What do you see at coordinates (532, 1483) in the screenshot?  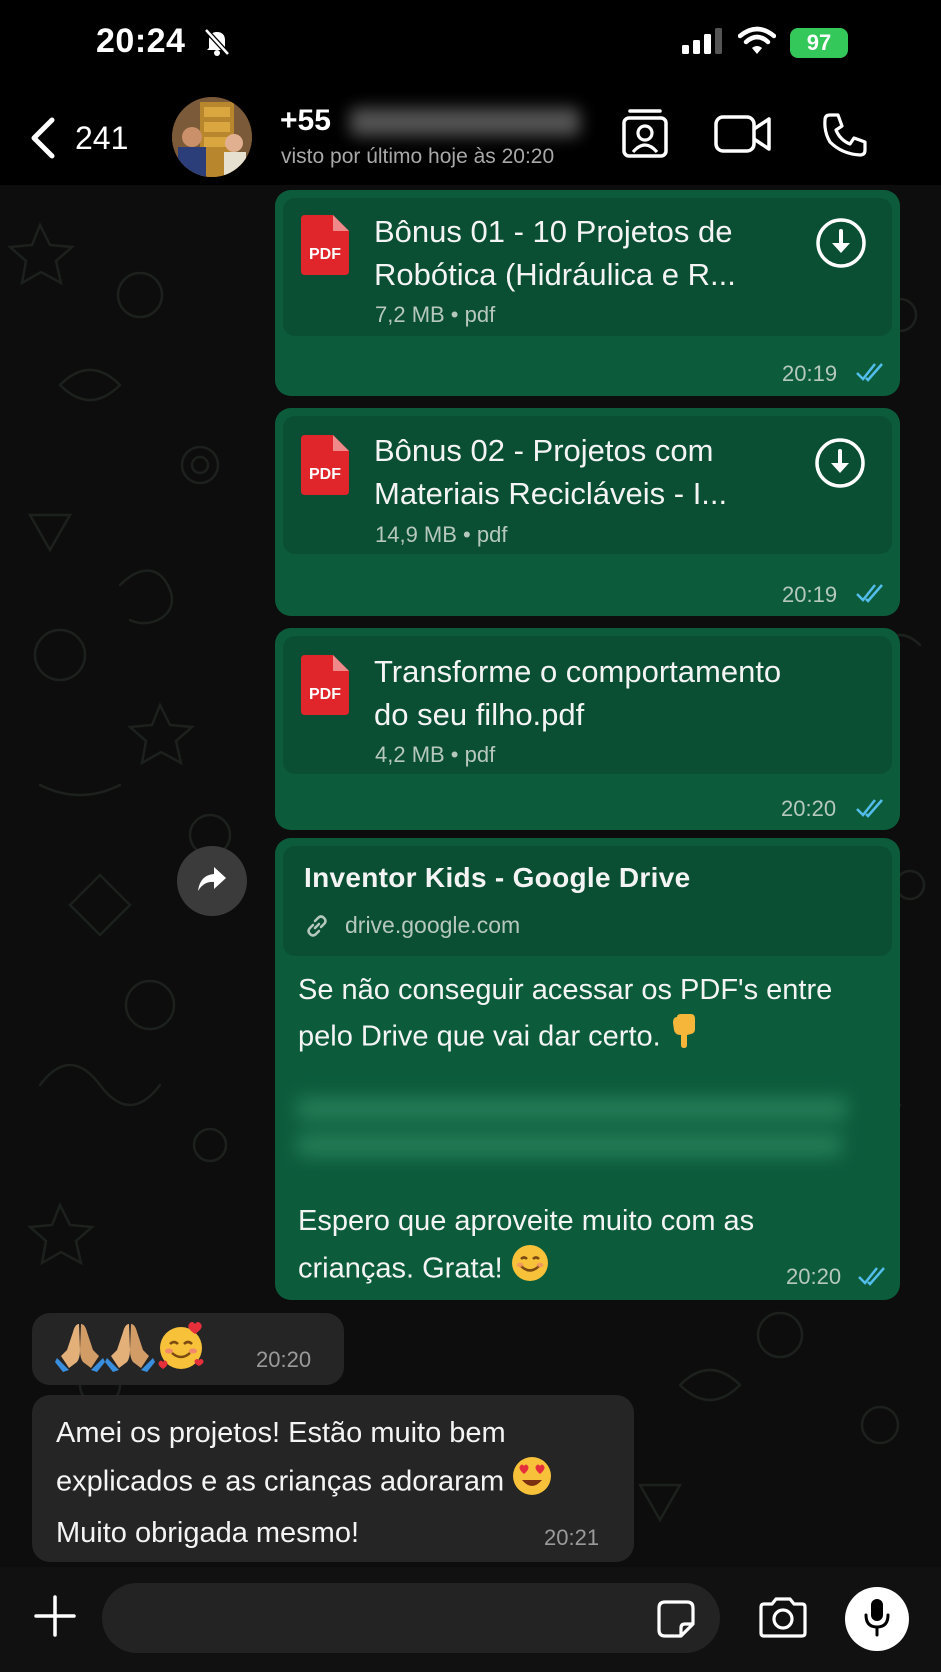 I see `heart-eyes-emoji-icon` at bounding box center [532, 1483].